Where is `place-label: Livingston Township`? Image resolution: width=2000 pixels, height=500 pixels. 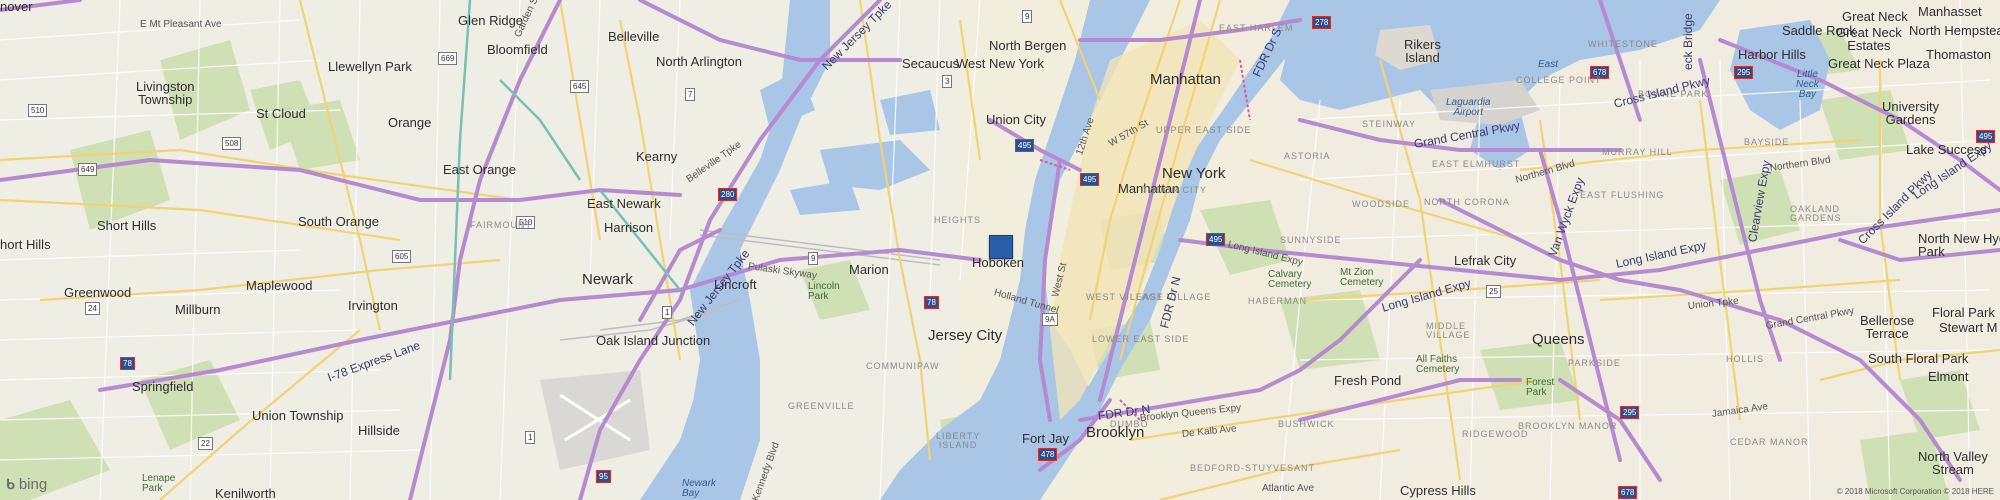 place-label: Livingston Township is located at coordinates (165, 93).